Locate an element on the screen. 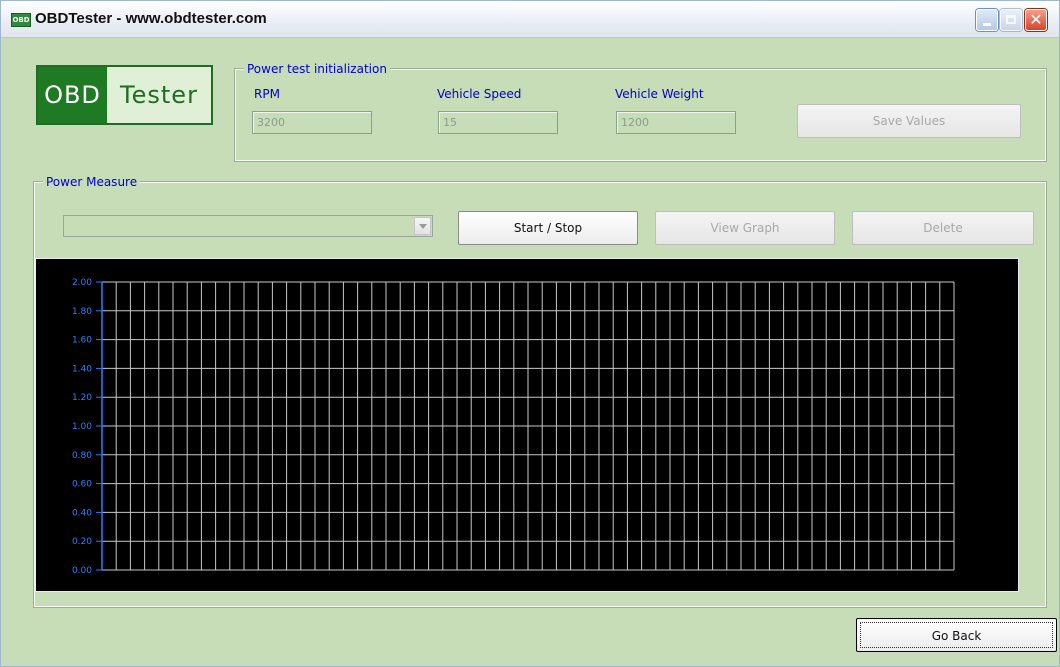 The height and width of the screenshot is (667, 1060). y-tick-label: 0.00 is located at coordinates (82, 571).